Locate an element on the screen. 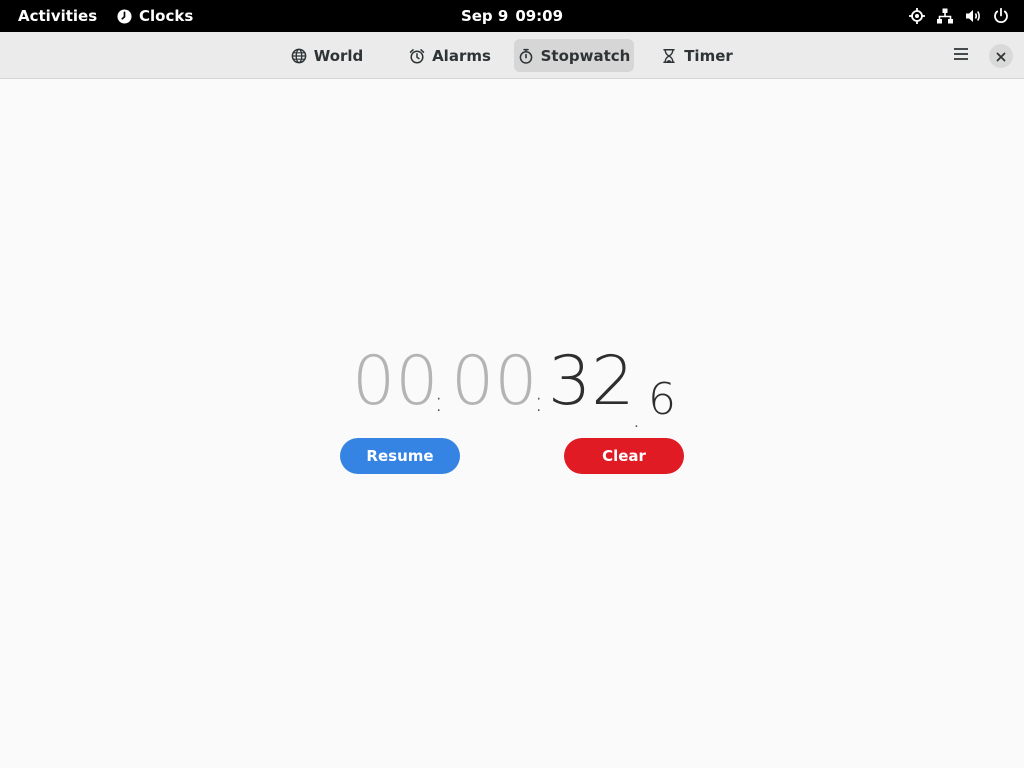  close-window-button is located at coordinates (1001, 56).